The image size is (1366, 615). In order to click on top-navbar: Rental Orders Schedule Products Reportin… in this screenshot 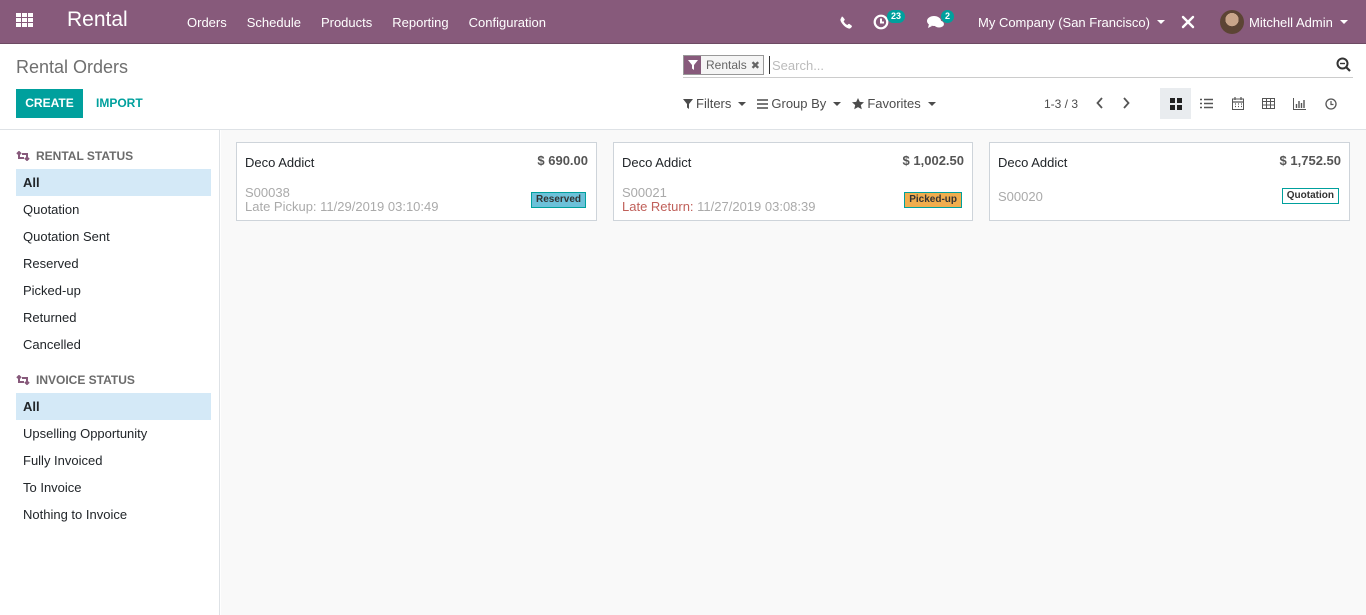, I will do `click(683, 22)`.